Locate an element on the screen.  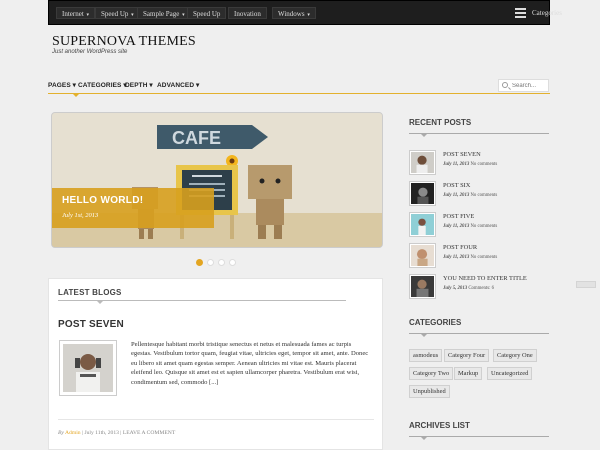
nav-item-categories: CATEGORIES ▾ is located at coordinates (102, 85).